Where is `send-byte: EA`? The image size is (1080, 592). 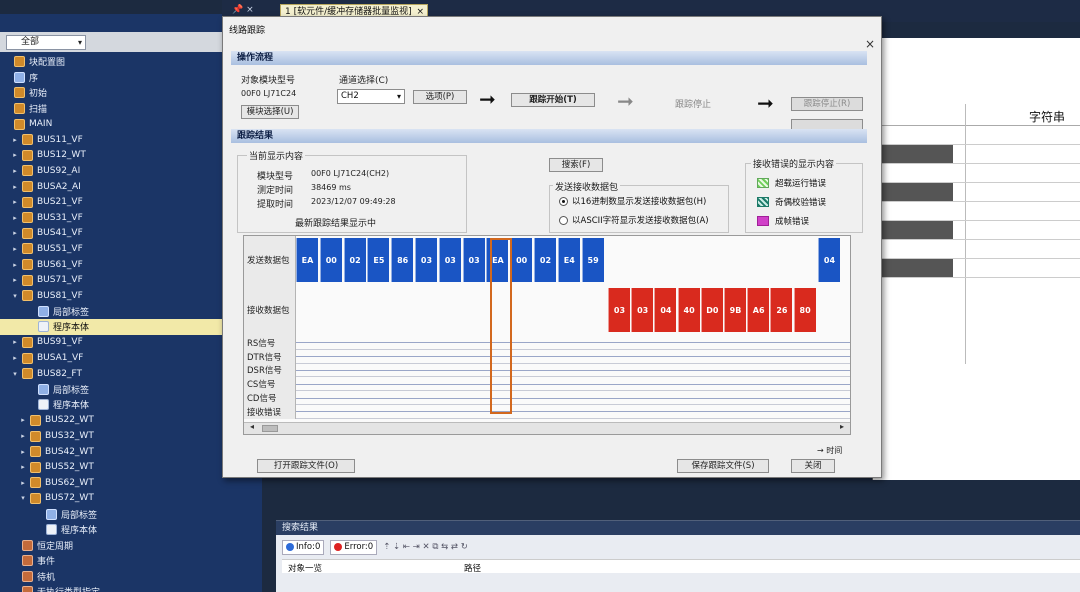
send-byte: EA is located at coordinates (307, 260).